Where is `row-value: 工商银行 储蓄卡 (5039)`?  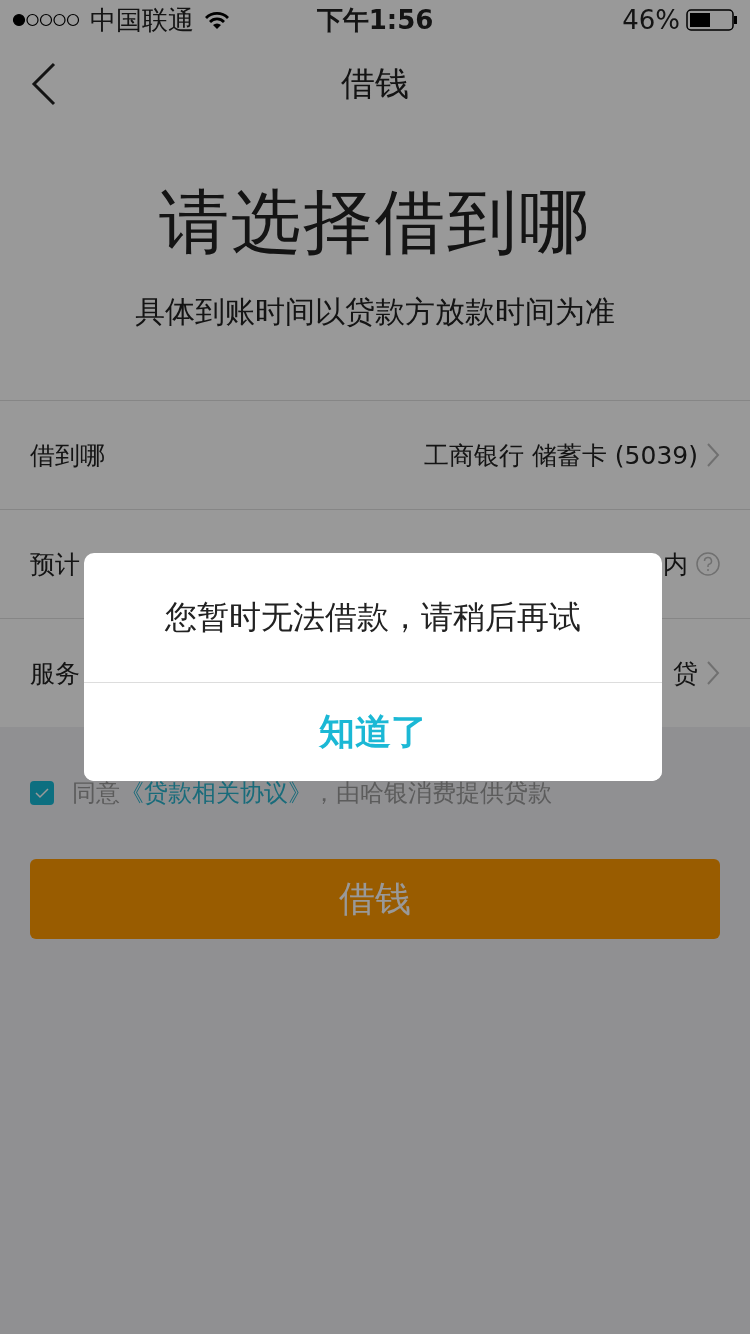
row-value: 工商银行 储蓄卡 (5039) is located at coordinates (560, 455).